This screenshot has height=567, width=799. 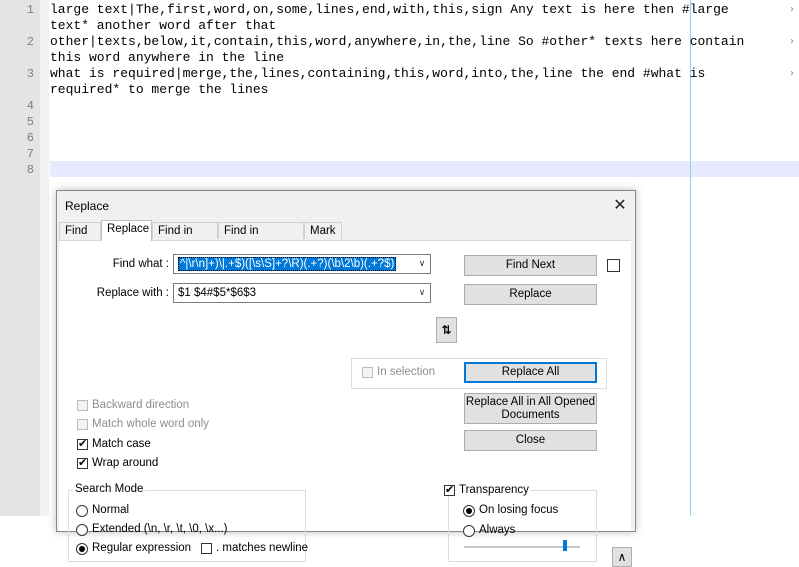 I want to click on in-selection-label: In selection, so click(x=406, y=372).